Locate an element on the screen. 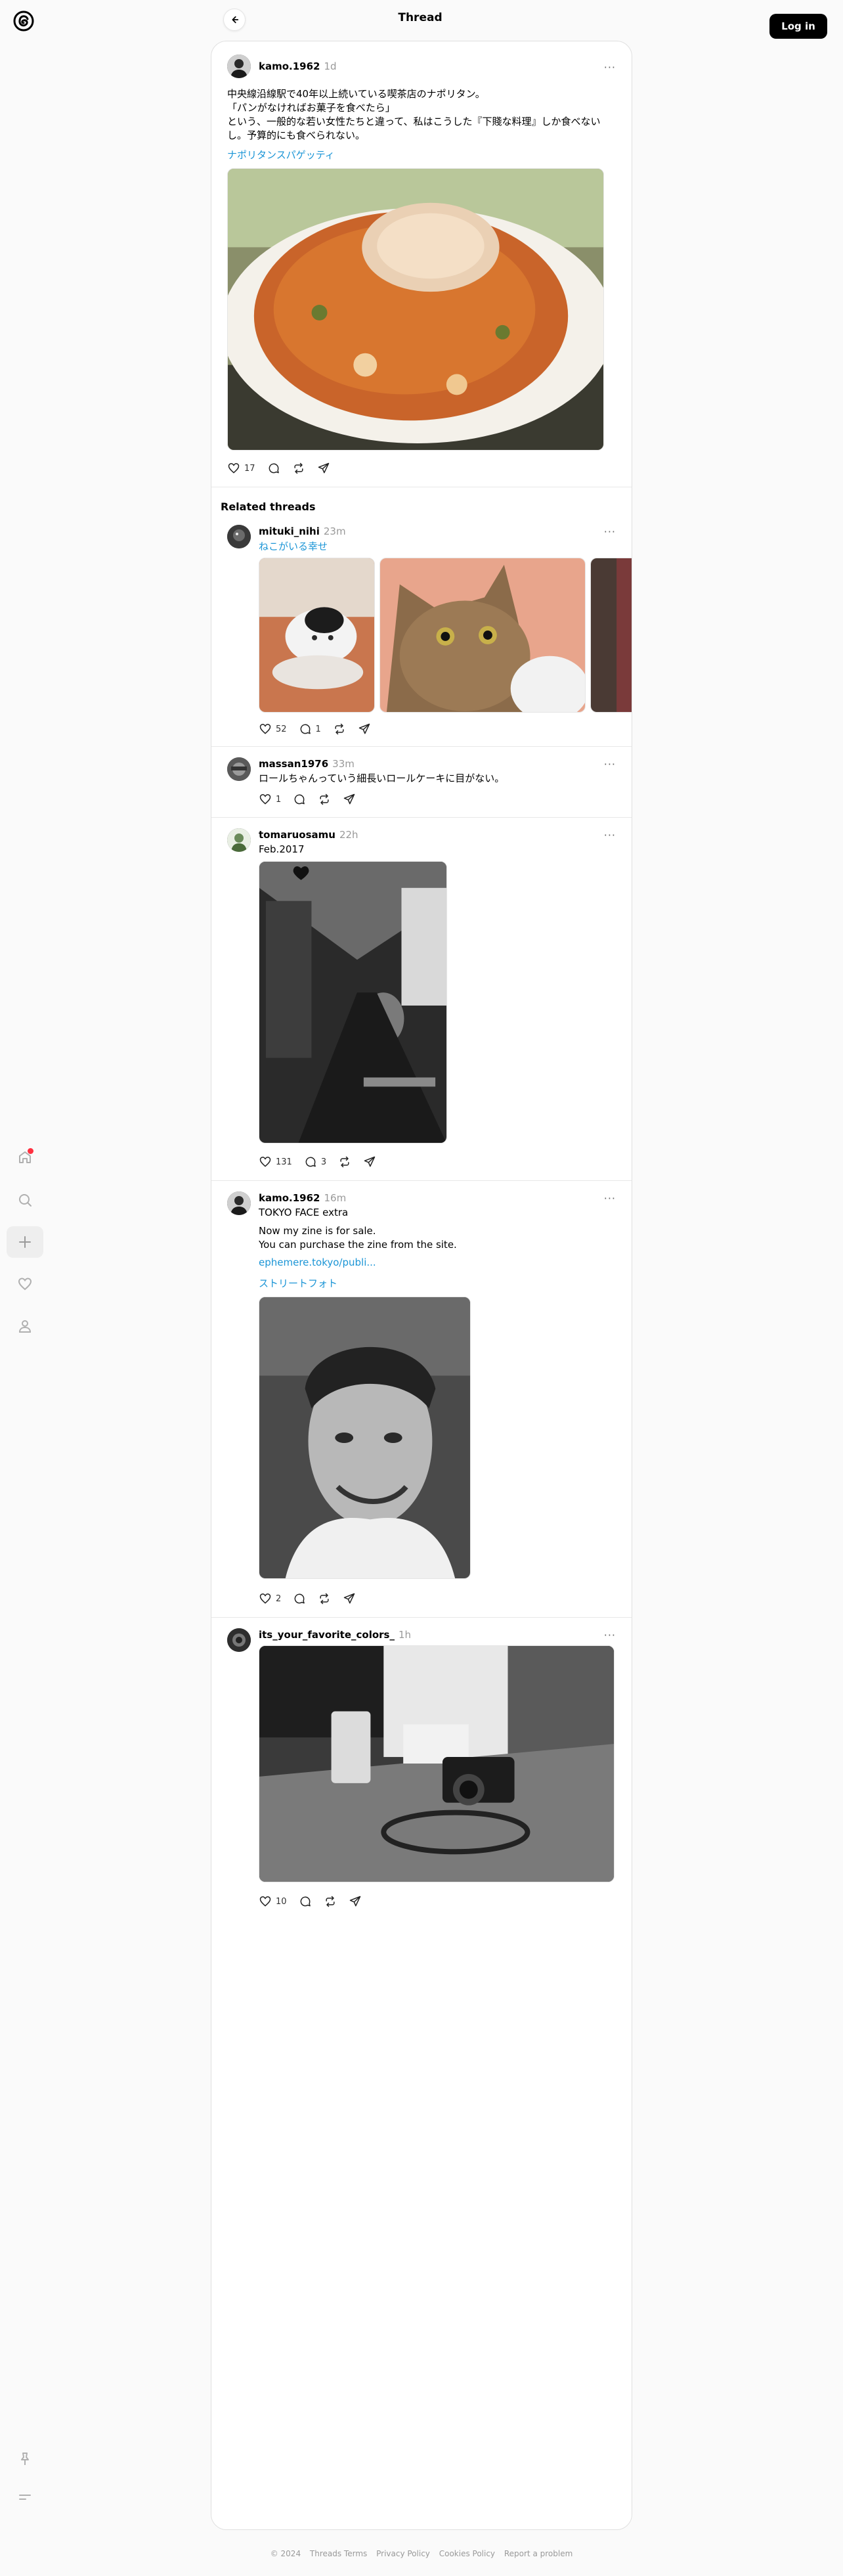 This screenshot has width=843, height=2576. post-actions: 10 is located at coordinates (310, 1902).